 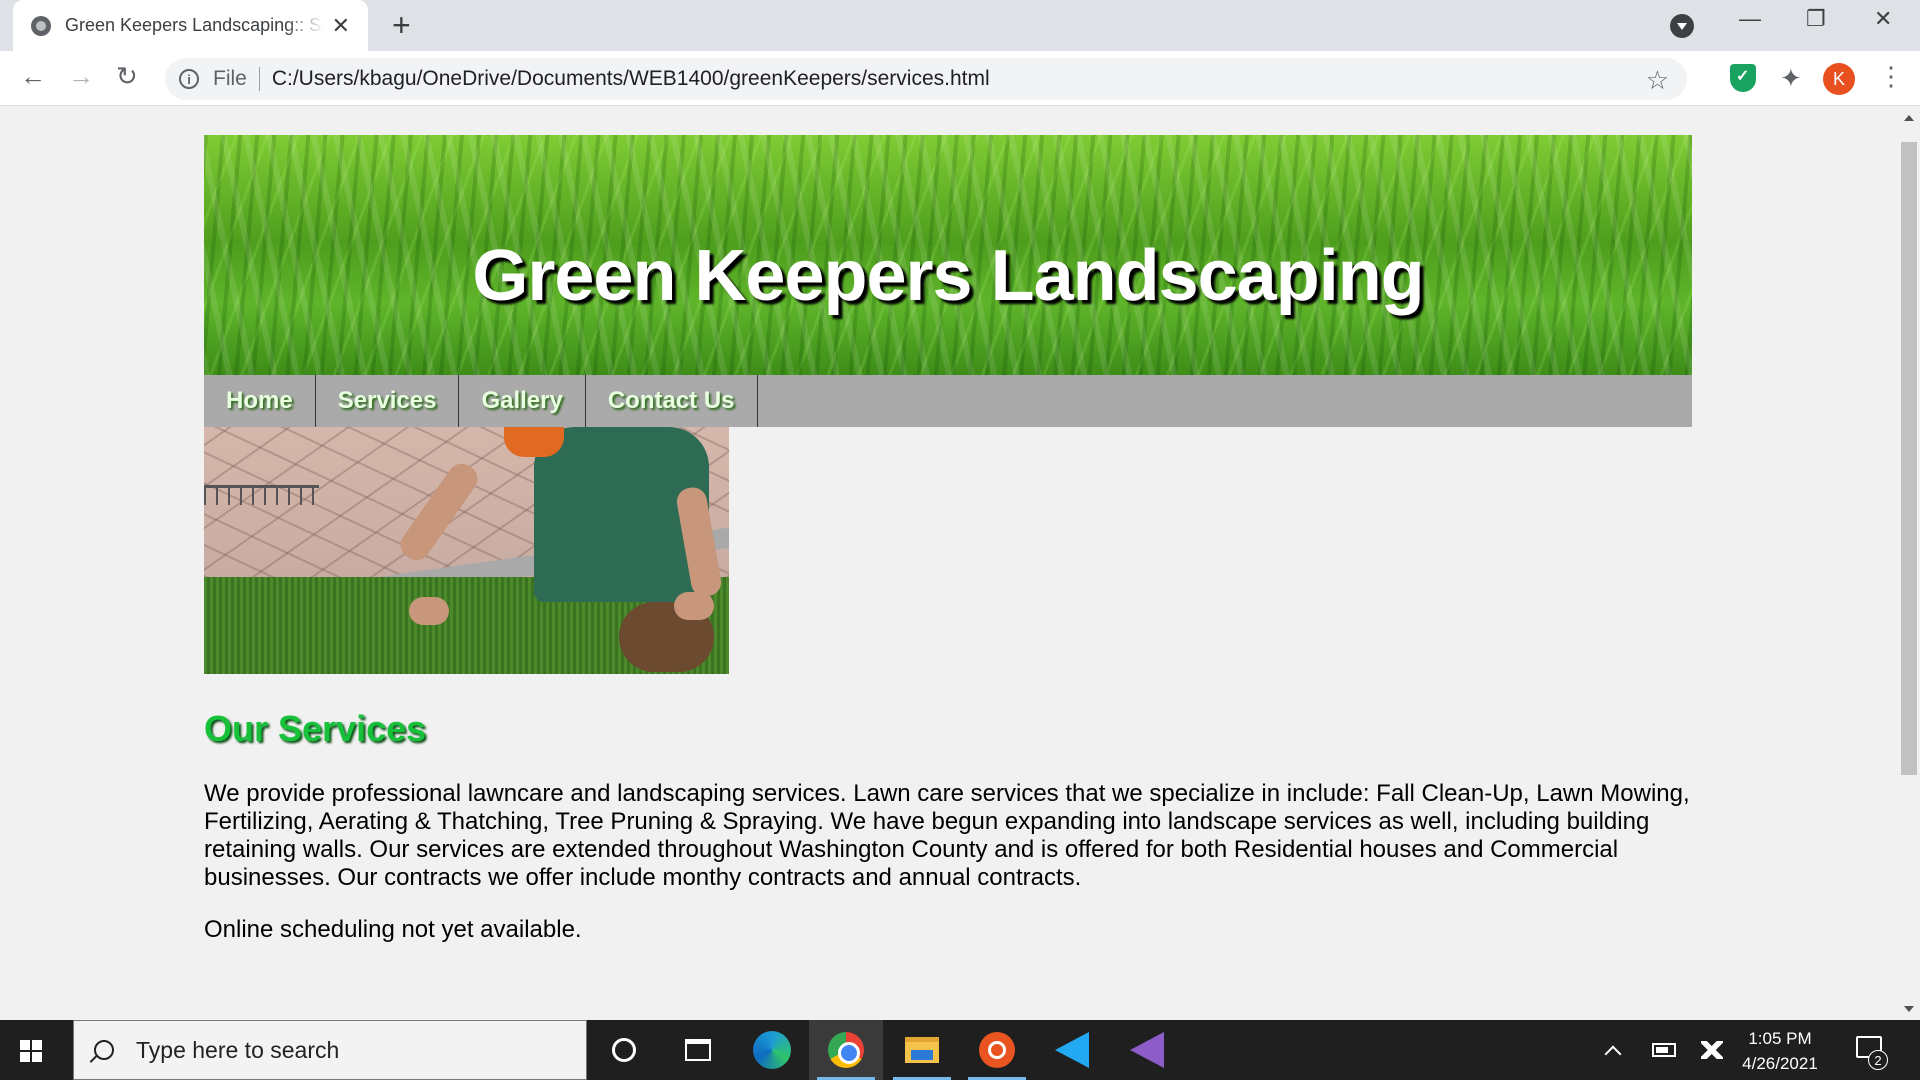 I want to click on site-nav: Home Services Gallery Contact Us, so click(x=948, y=401).